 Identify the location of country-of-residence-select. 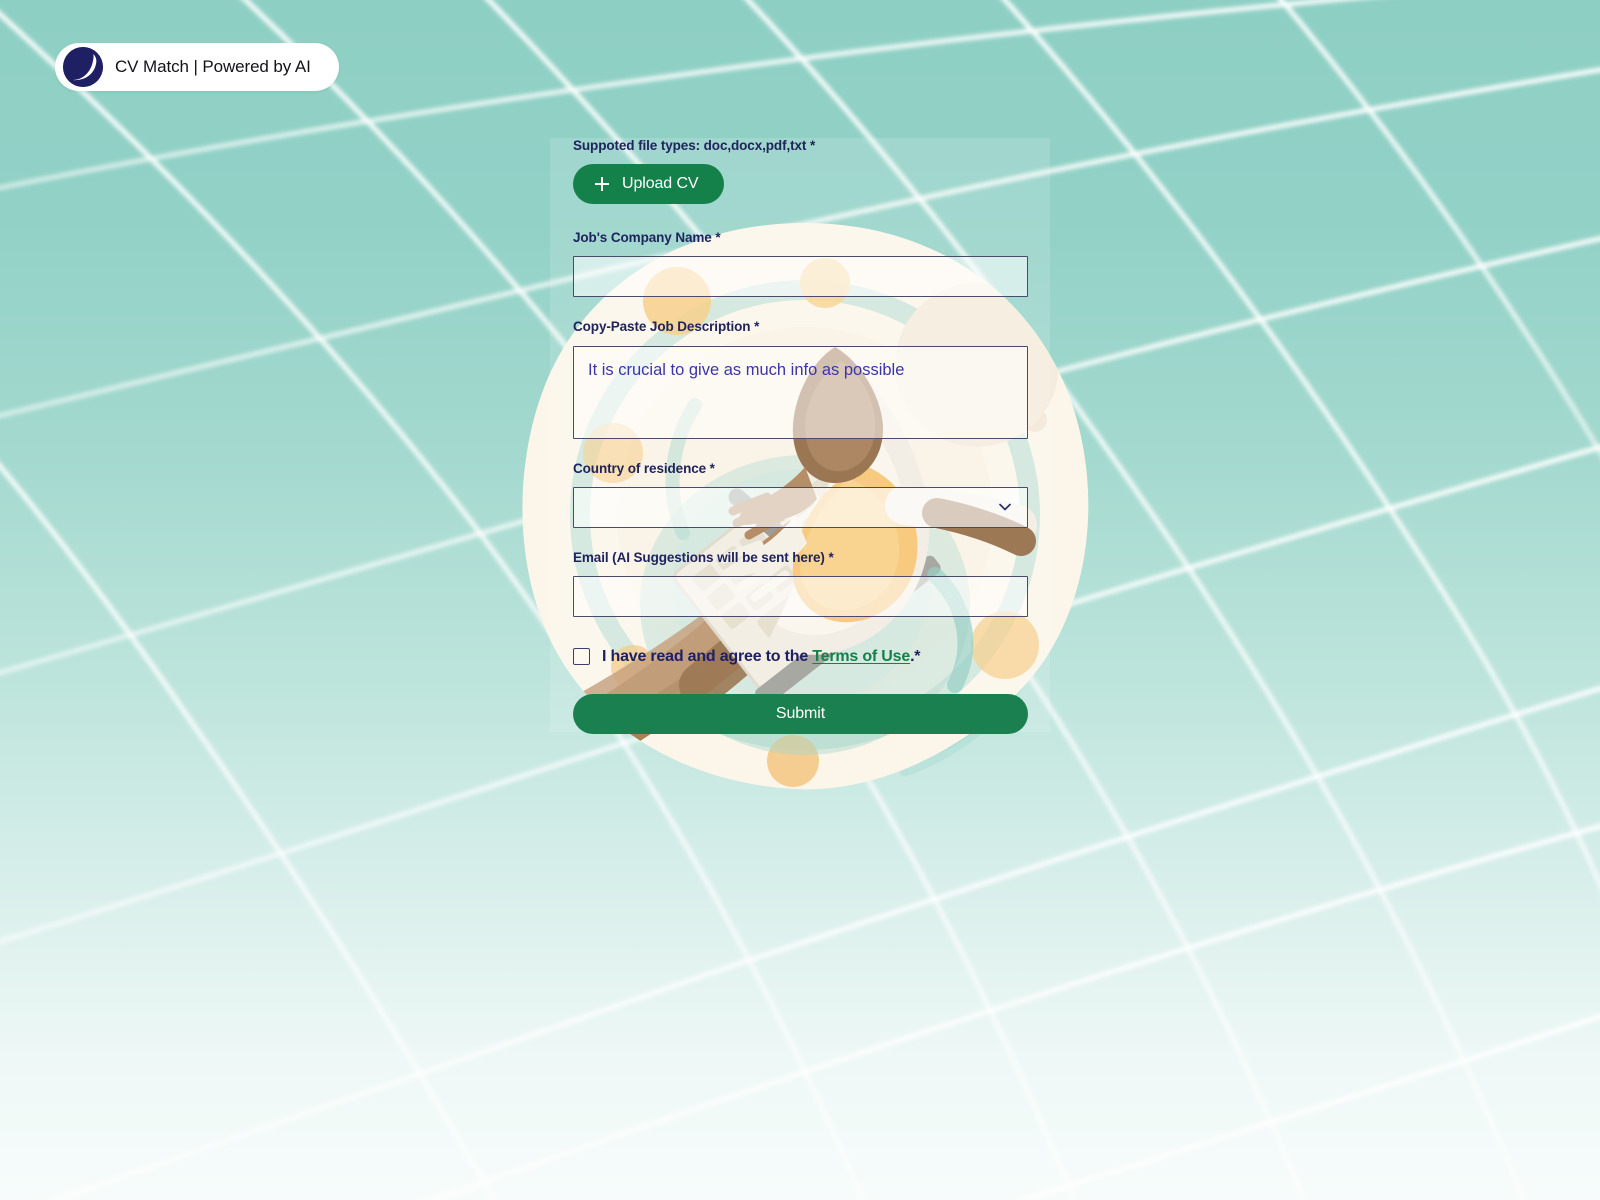
(800, 507).